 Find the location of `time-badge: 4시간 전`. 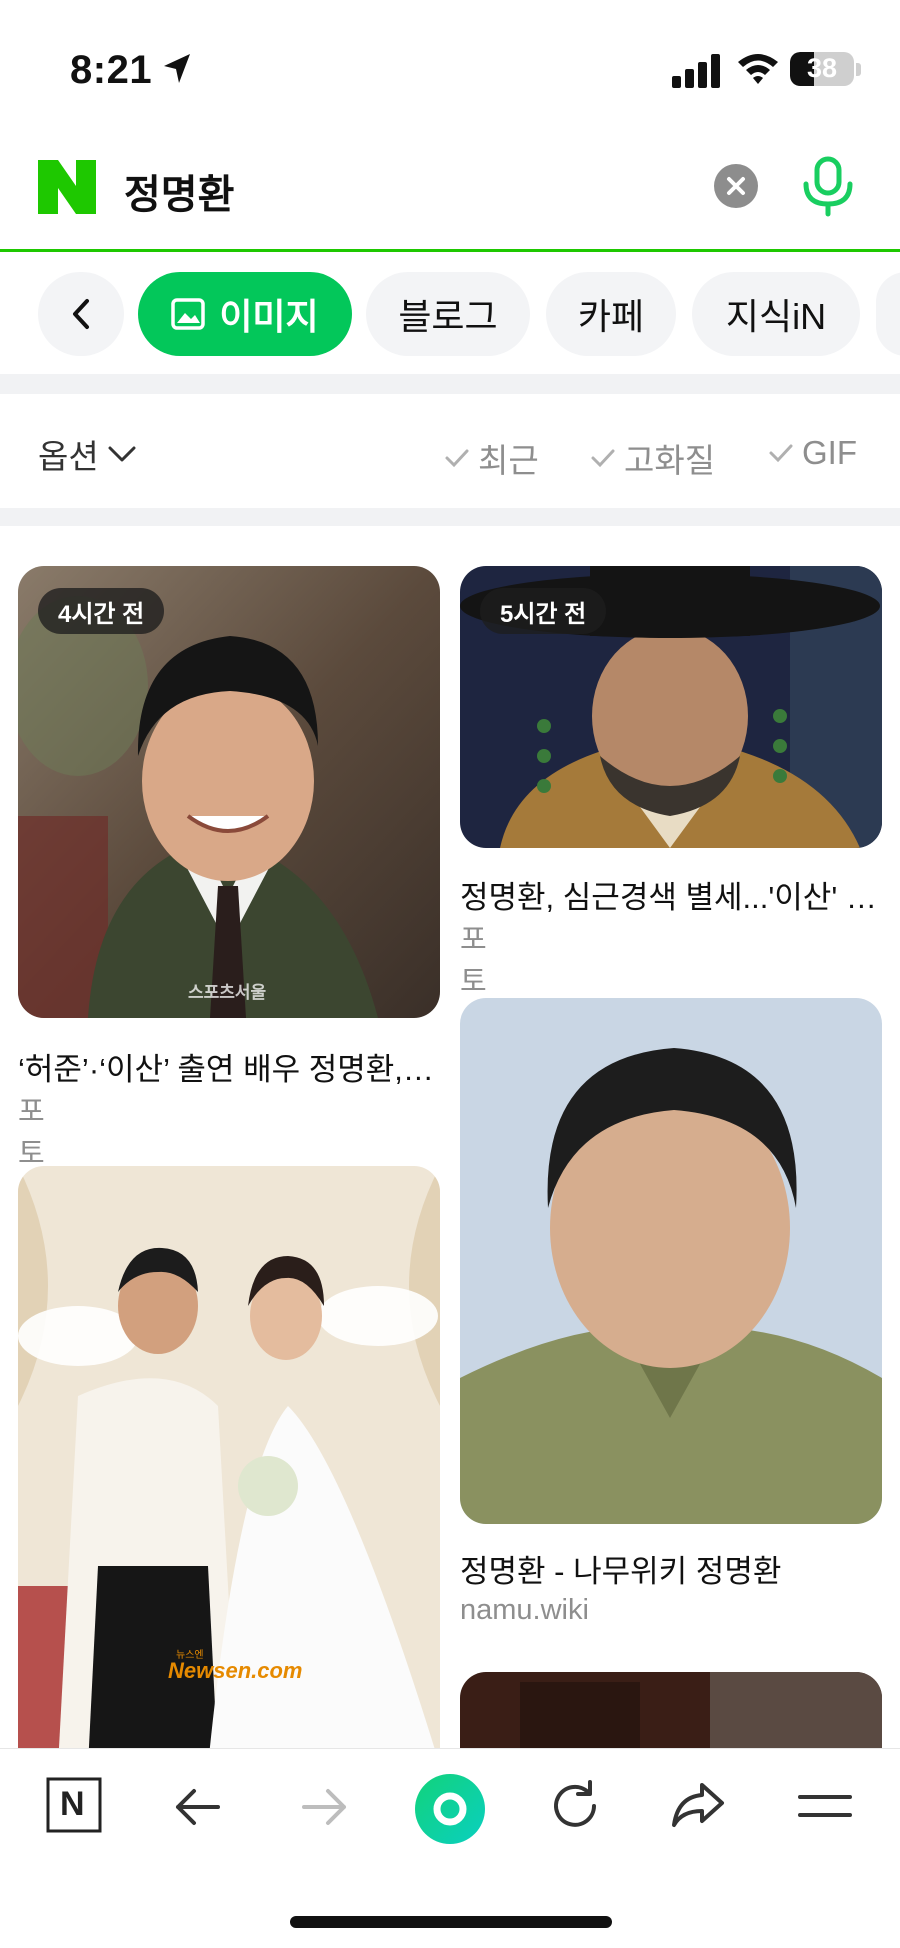

time-badge: 4시간 전 is located at coordinates (101, 611).